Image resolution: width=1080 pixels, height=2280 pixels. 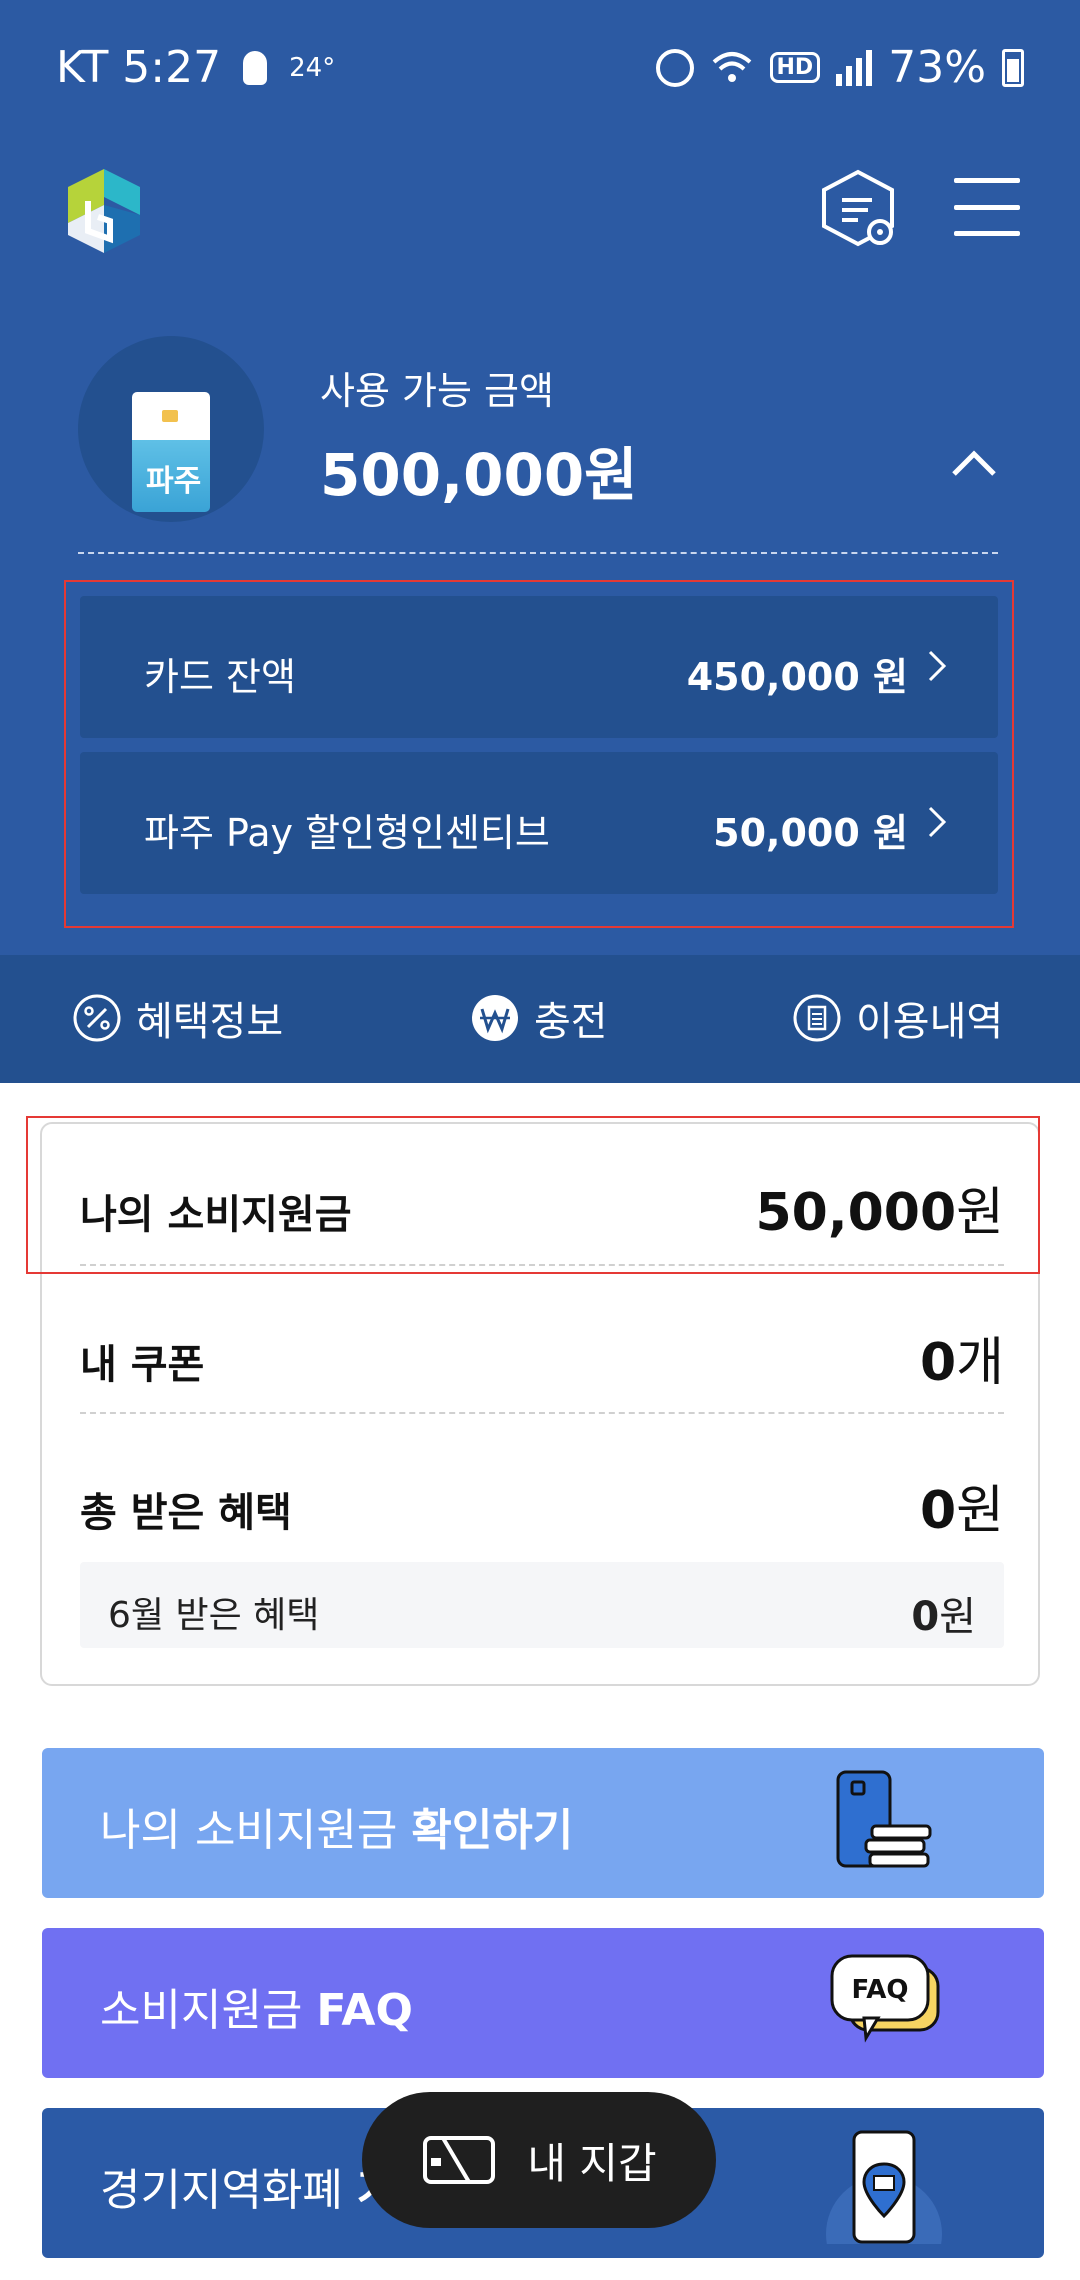 What do you see at coordinates (884, 1819) in the screenshot?
I see `phone-coins-icon` at bounding box center [884, 1819].